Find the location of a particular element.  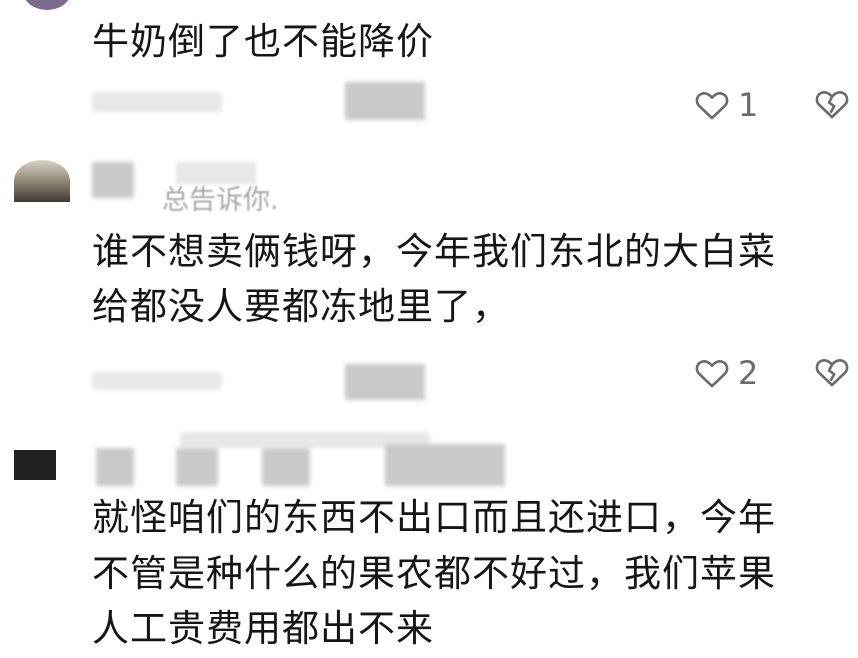

comment-text-line: 给都没人要都冻地里了， is located at coordinates (301, 306).